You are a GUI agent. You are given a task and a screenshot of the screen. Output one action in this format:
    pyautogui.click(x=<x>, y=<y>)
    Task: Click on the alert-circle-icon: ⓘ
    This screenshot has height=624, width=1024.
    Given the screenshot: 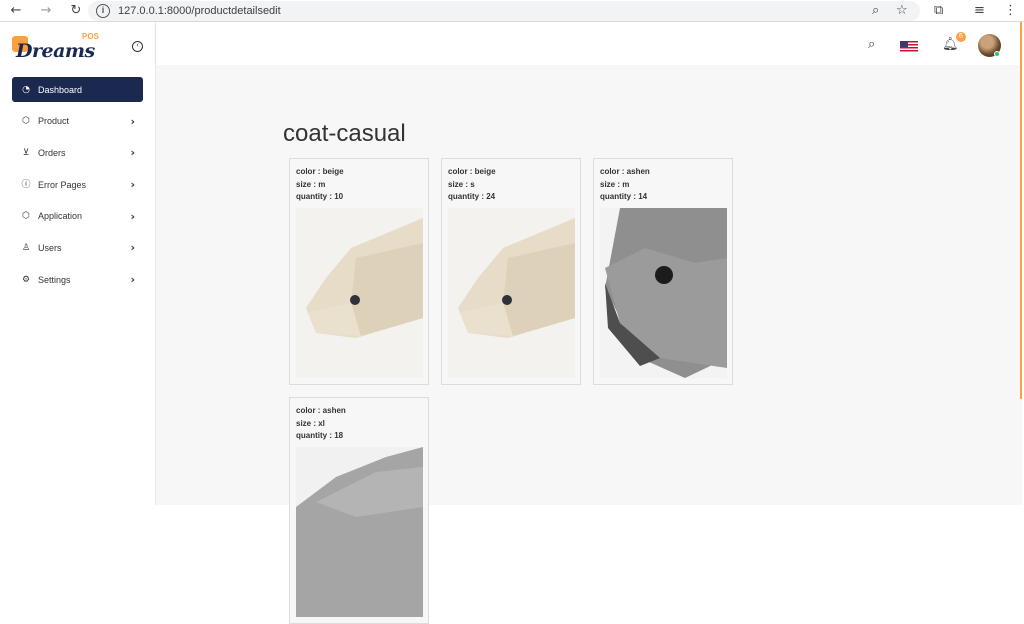 What is the action you would take?
    pyautogui.click(x=26, y=184)
    